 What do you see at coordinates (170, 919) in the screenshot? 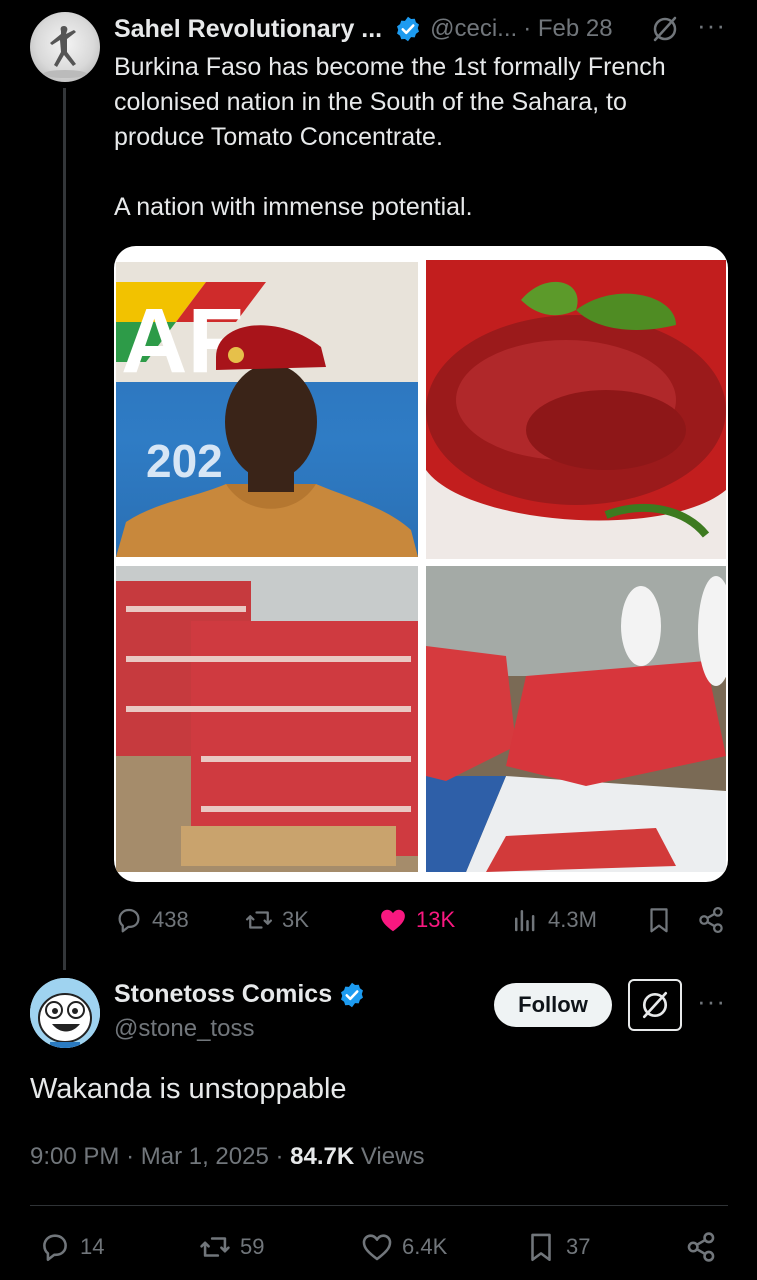
I see `reply-count: 438` at bounding box center [170, 919].